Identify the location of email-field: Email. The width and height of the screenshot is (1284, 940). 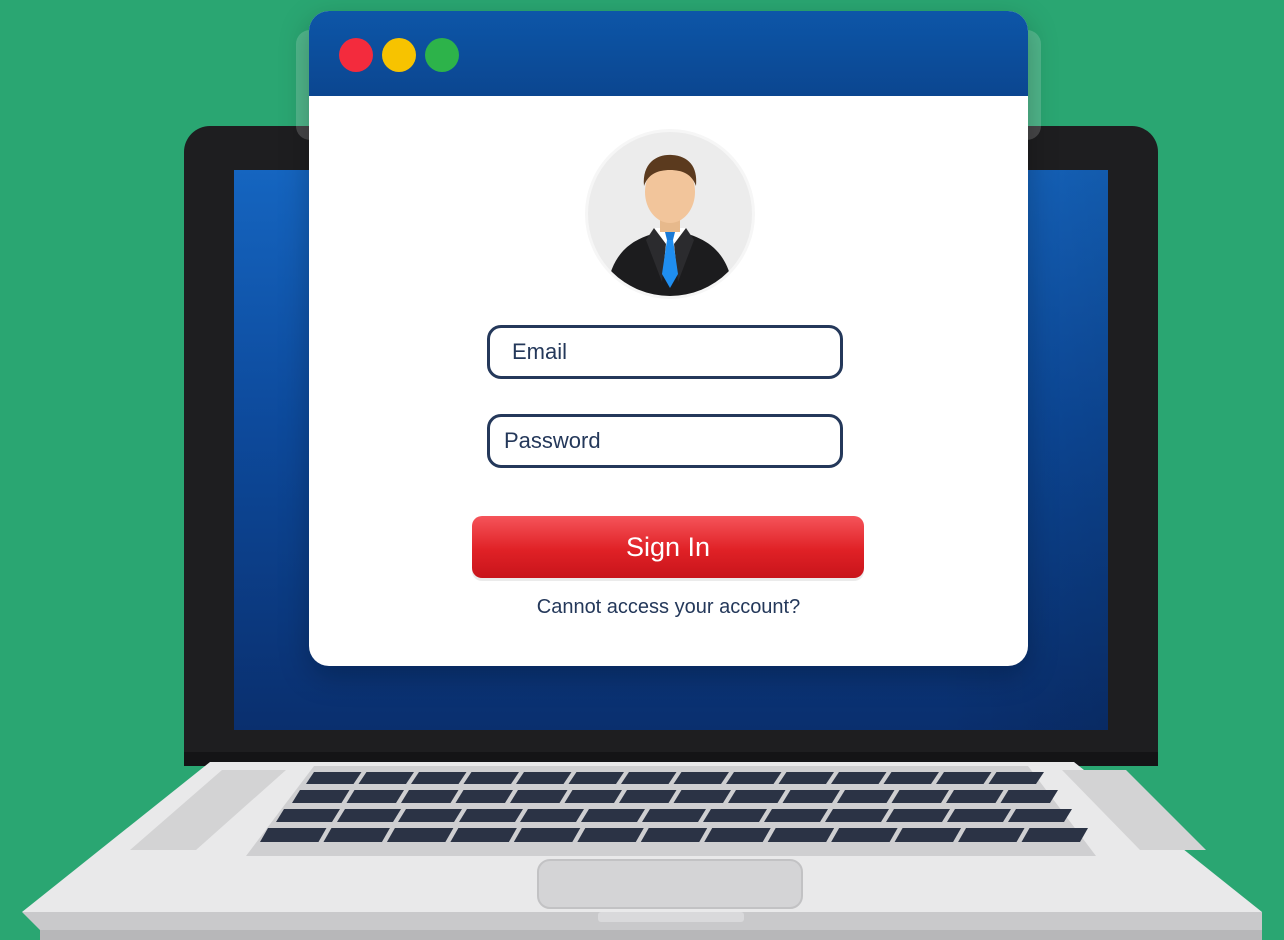
(665, 352).